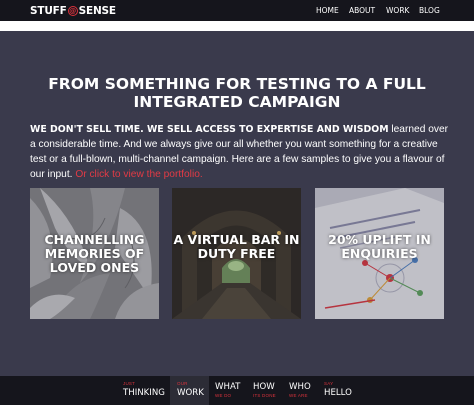 The height and width of the screenshot is (405, 474). I want to click on bottom-nav-caption: OUR, so click(182, 383).